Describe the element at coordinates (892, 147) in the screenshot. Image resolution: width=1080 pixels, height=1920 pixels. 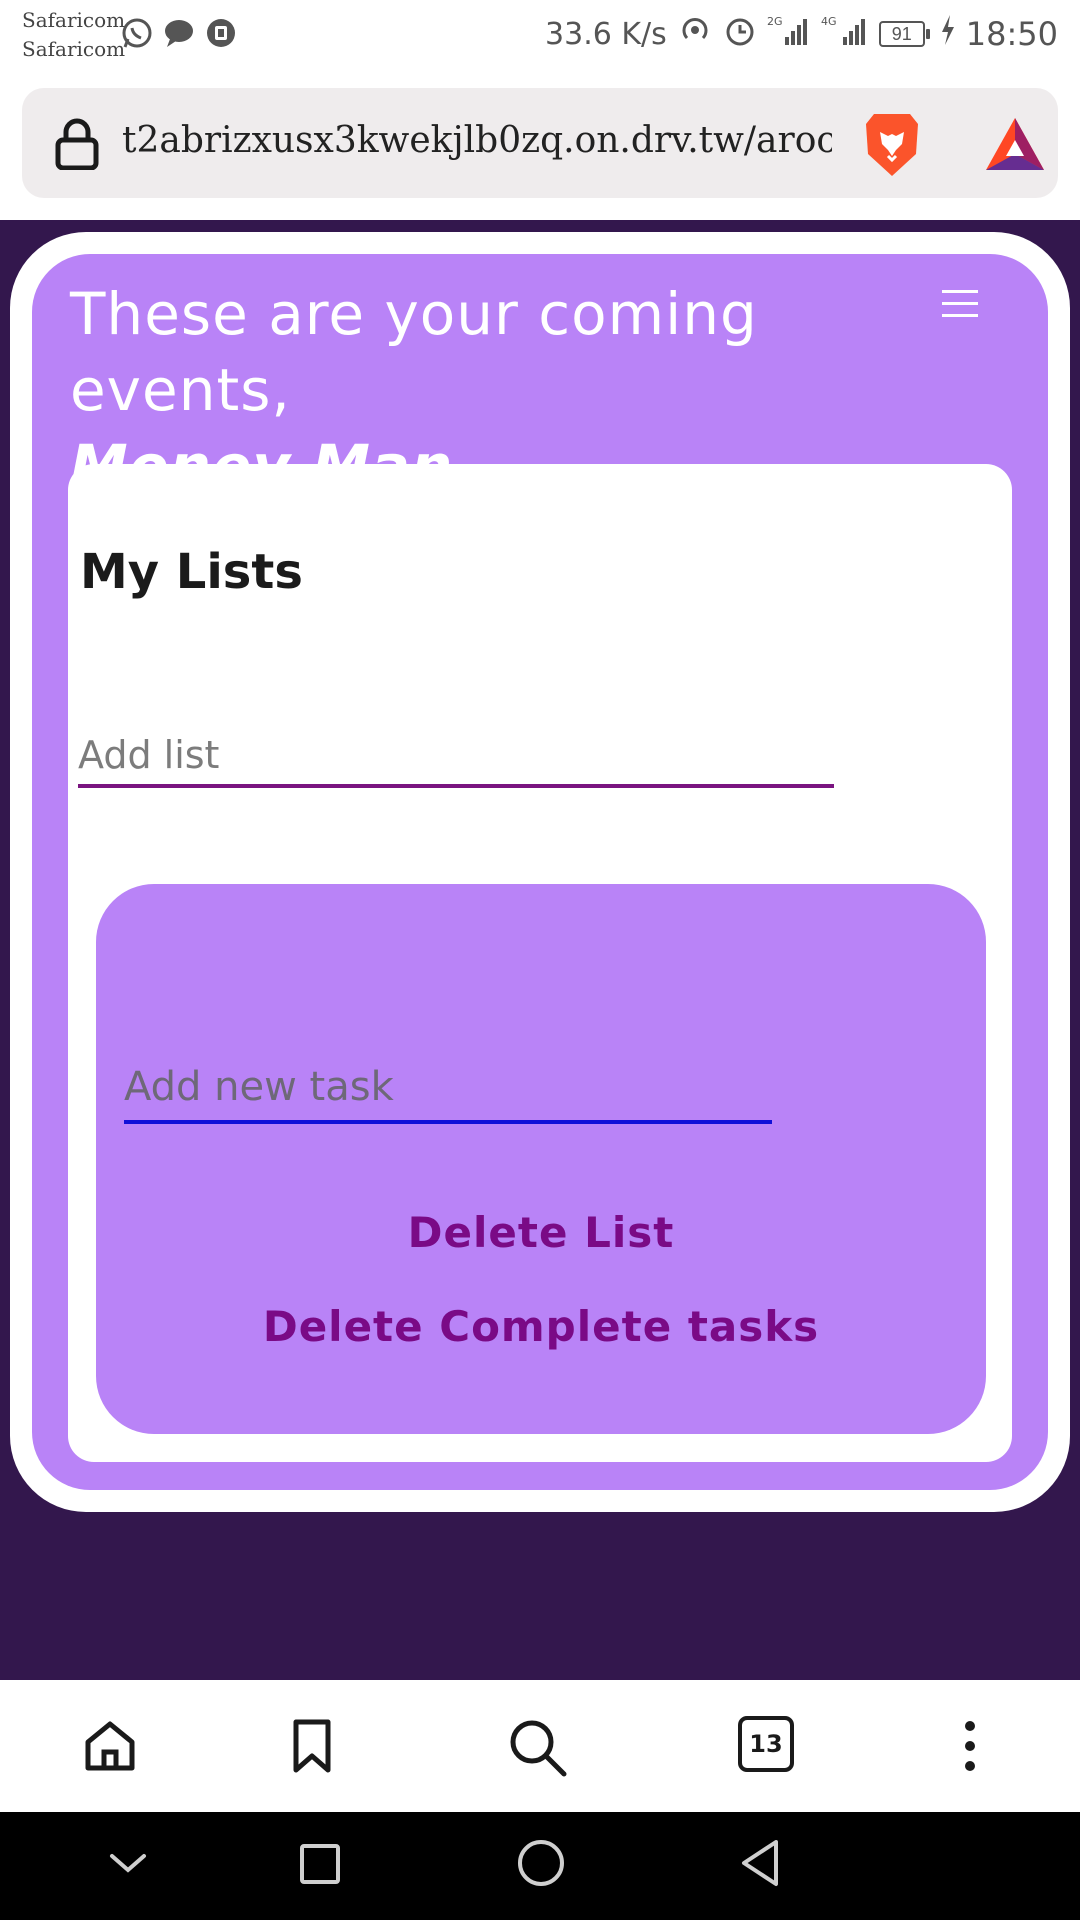
I see `brave-lion-icon` at that location.